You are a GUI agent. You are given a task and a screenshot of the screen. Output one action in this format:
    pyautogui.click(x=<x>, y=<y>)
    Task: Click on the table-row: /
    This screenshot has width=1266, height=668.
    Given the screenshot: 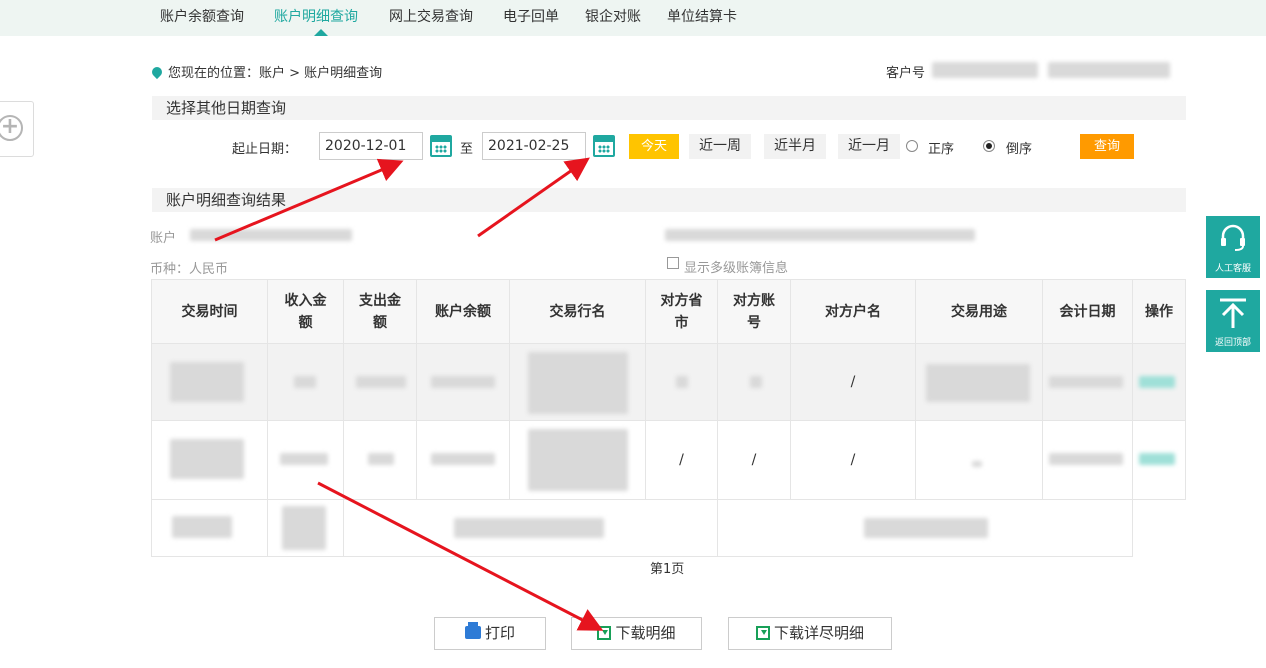 What is the action you would take?
    pyautogui.click(x=668, y=382)
    